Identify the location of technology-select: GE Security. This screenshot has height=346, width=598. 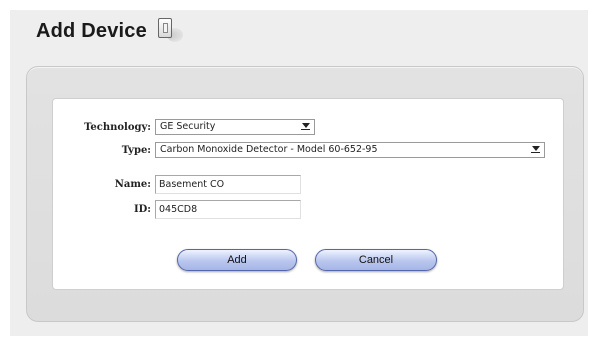
(235, 127).